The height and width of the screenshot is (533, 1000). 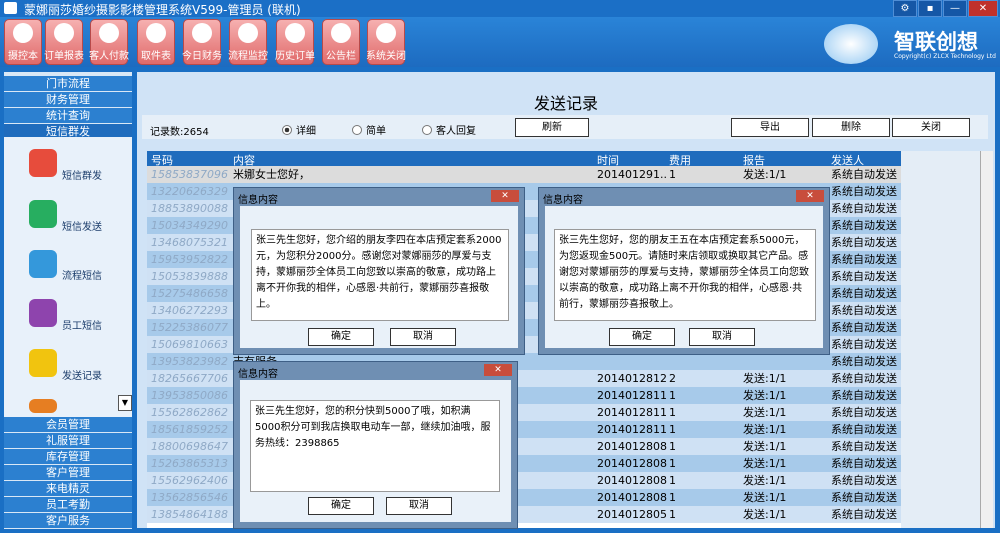 What do you see at coordinates (68, 521) in the screenshot?
I see `menu-service: 客户服务` at bounding box center [68, 521].